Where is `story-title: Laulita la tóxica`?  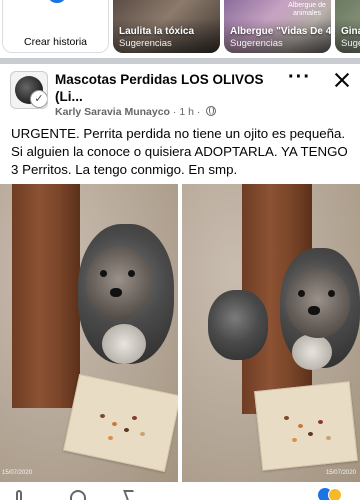
story-title: Laulita la tóxica is located at coordinates (157, 31).